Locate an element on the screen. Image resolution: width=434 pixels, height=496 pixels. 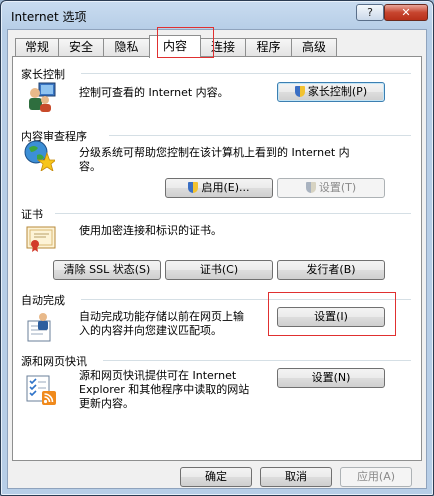
feeds-description-line1: 源和网页快讯提供可在 Internet is located at coordinates (158, 375).